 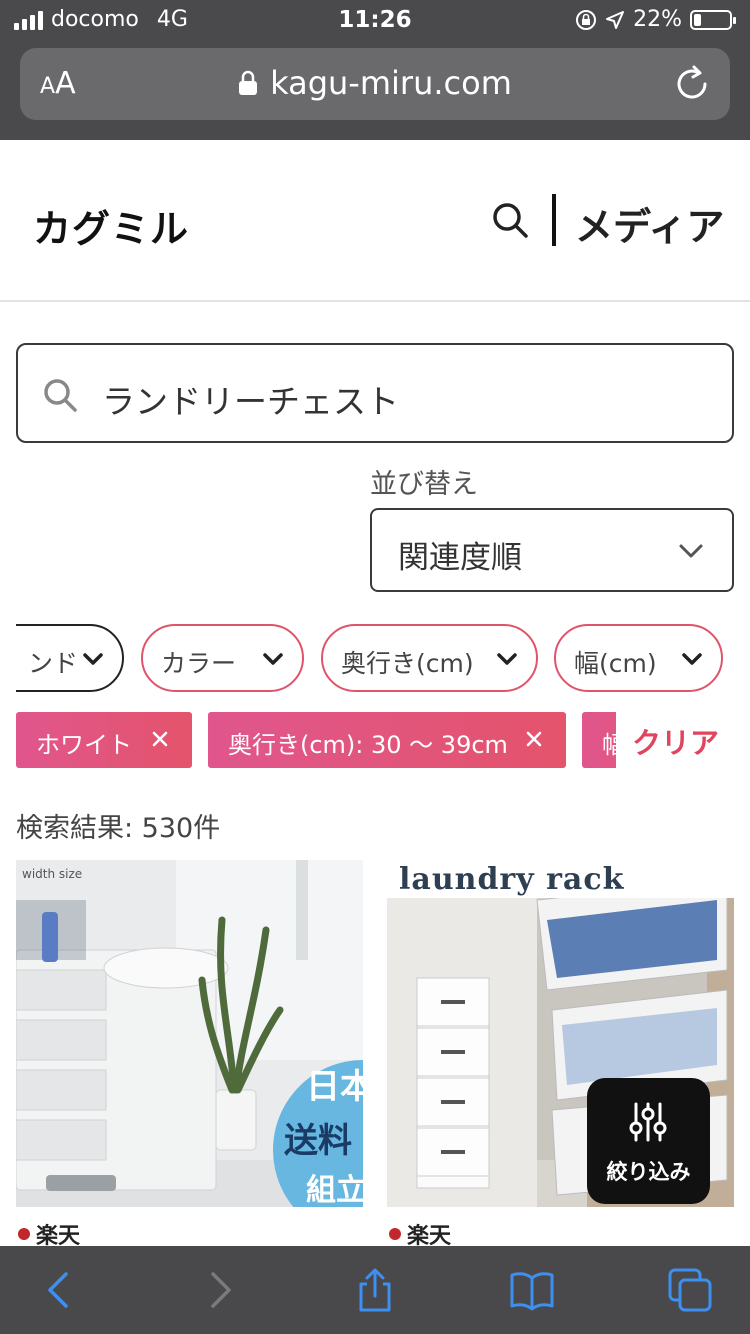 What do you see at coordinates (690, 1290) in the screenshot?
I see `tabs-icon` at bounding box center [690, 1290].